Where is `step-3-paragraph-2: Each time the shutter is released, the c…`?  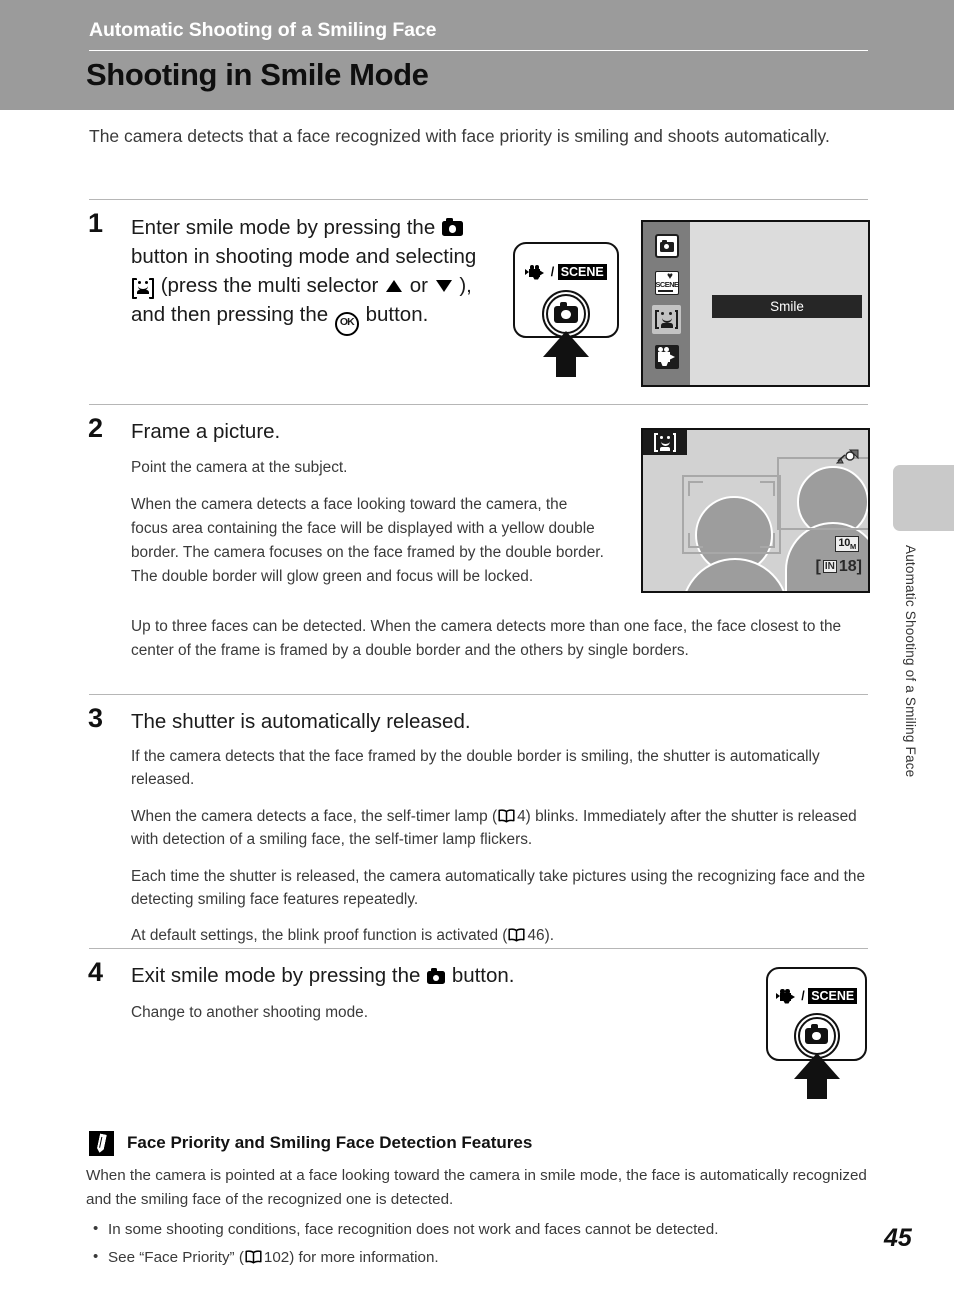 step-3-paragraph-2: Each time the shutter is released, the c… is located at coordinates (498, 888).